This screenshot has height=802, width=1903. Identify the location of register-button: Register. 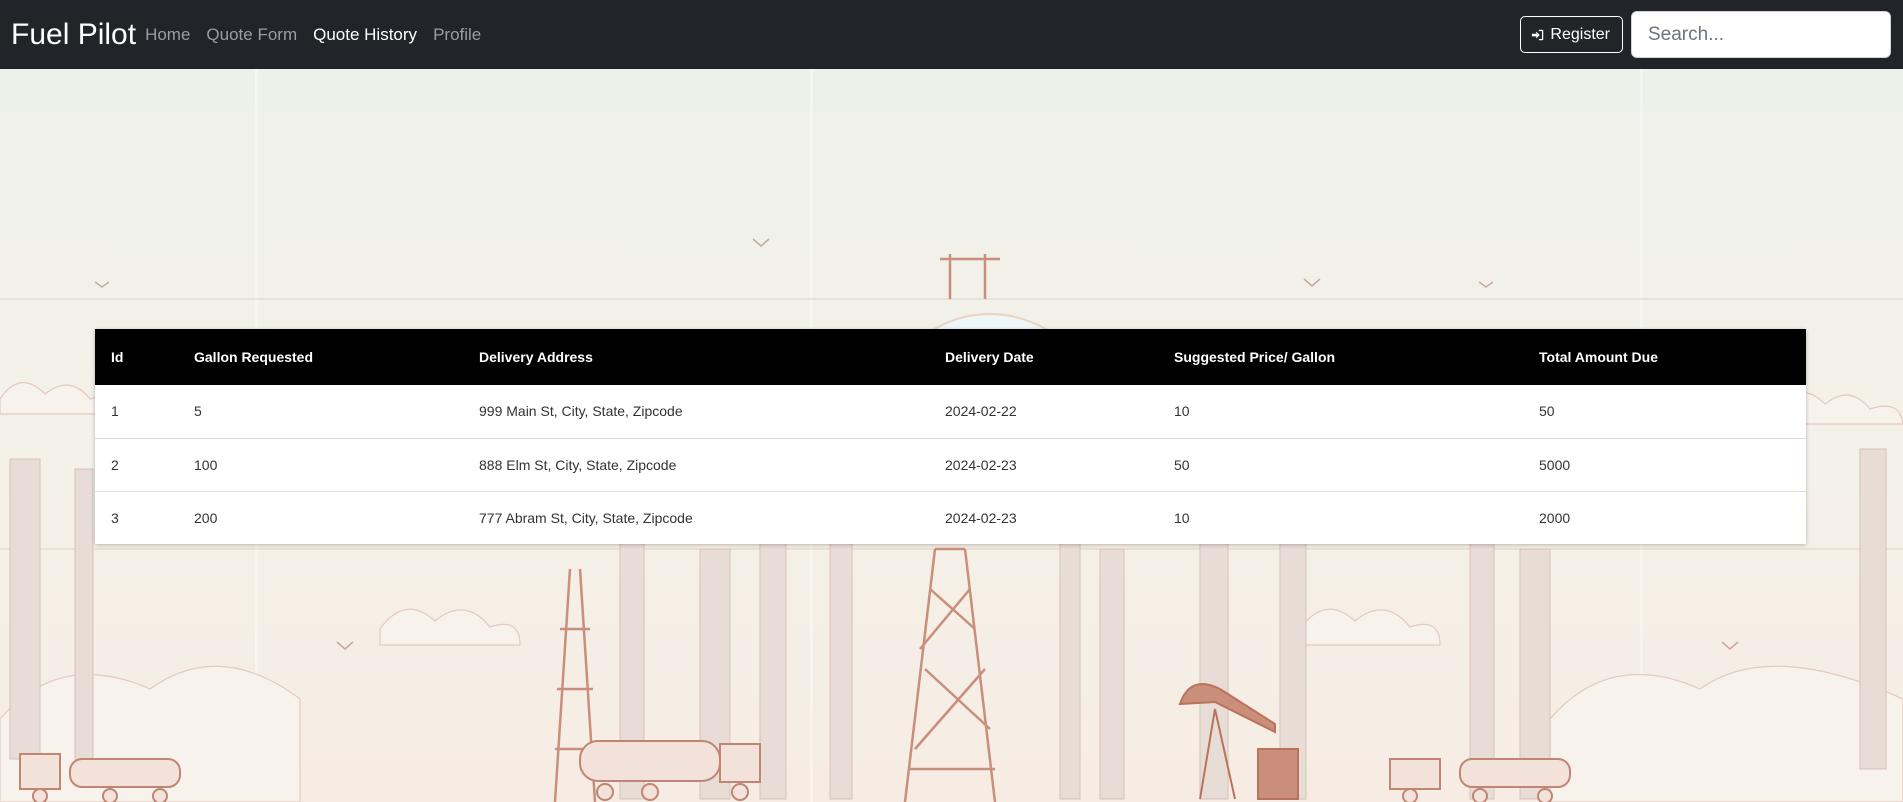
(1571, 34).